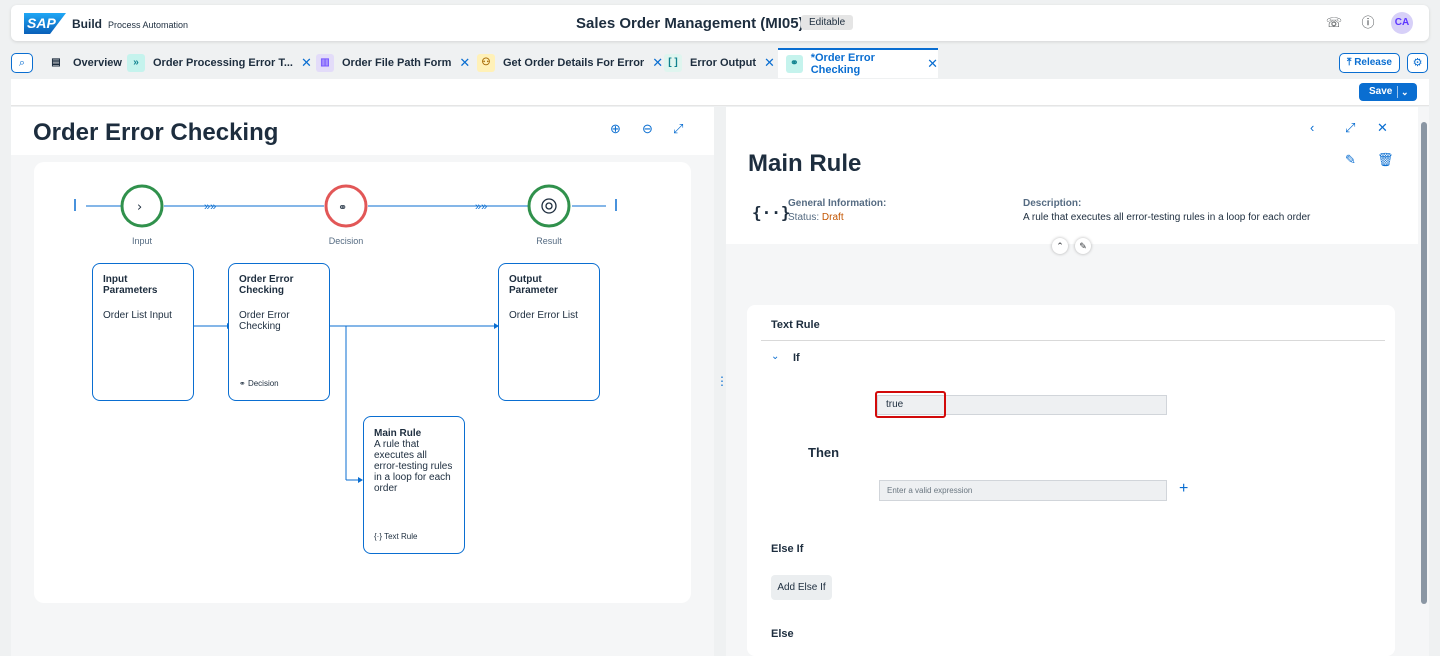 This screenshot has height=656, width=1440. Describe the element at coordinates (130, 285) in the screenshot. I see `node-title: Input Parameters` at that location.